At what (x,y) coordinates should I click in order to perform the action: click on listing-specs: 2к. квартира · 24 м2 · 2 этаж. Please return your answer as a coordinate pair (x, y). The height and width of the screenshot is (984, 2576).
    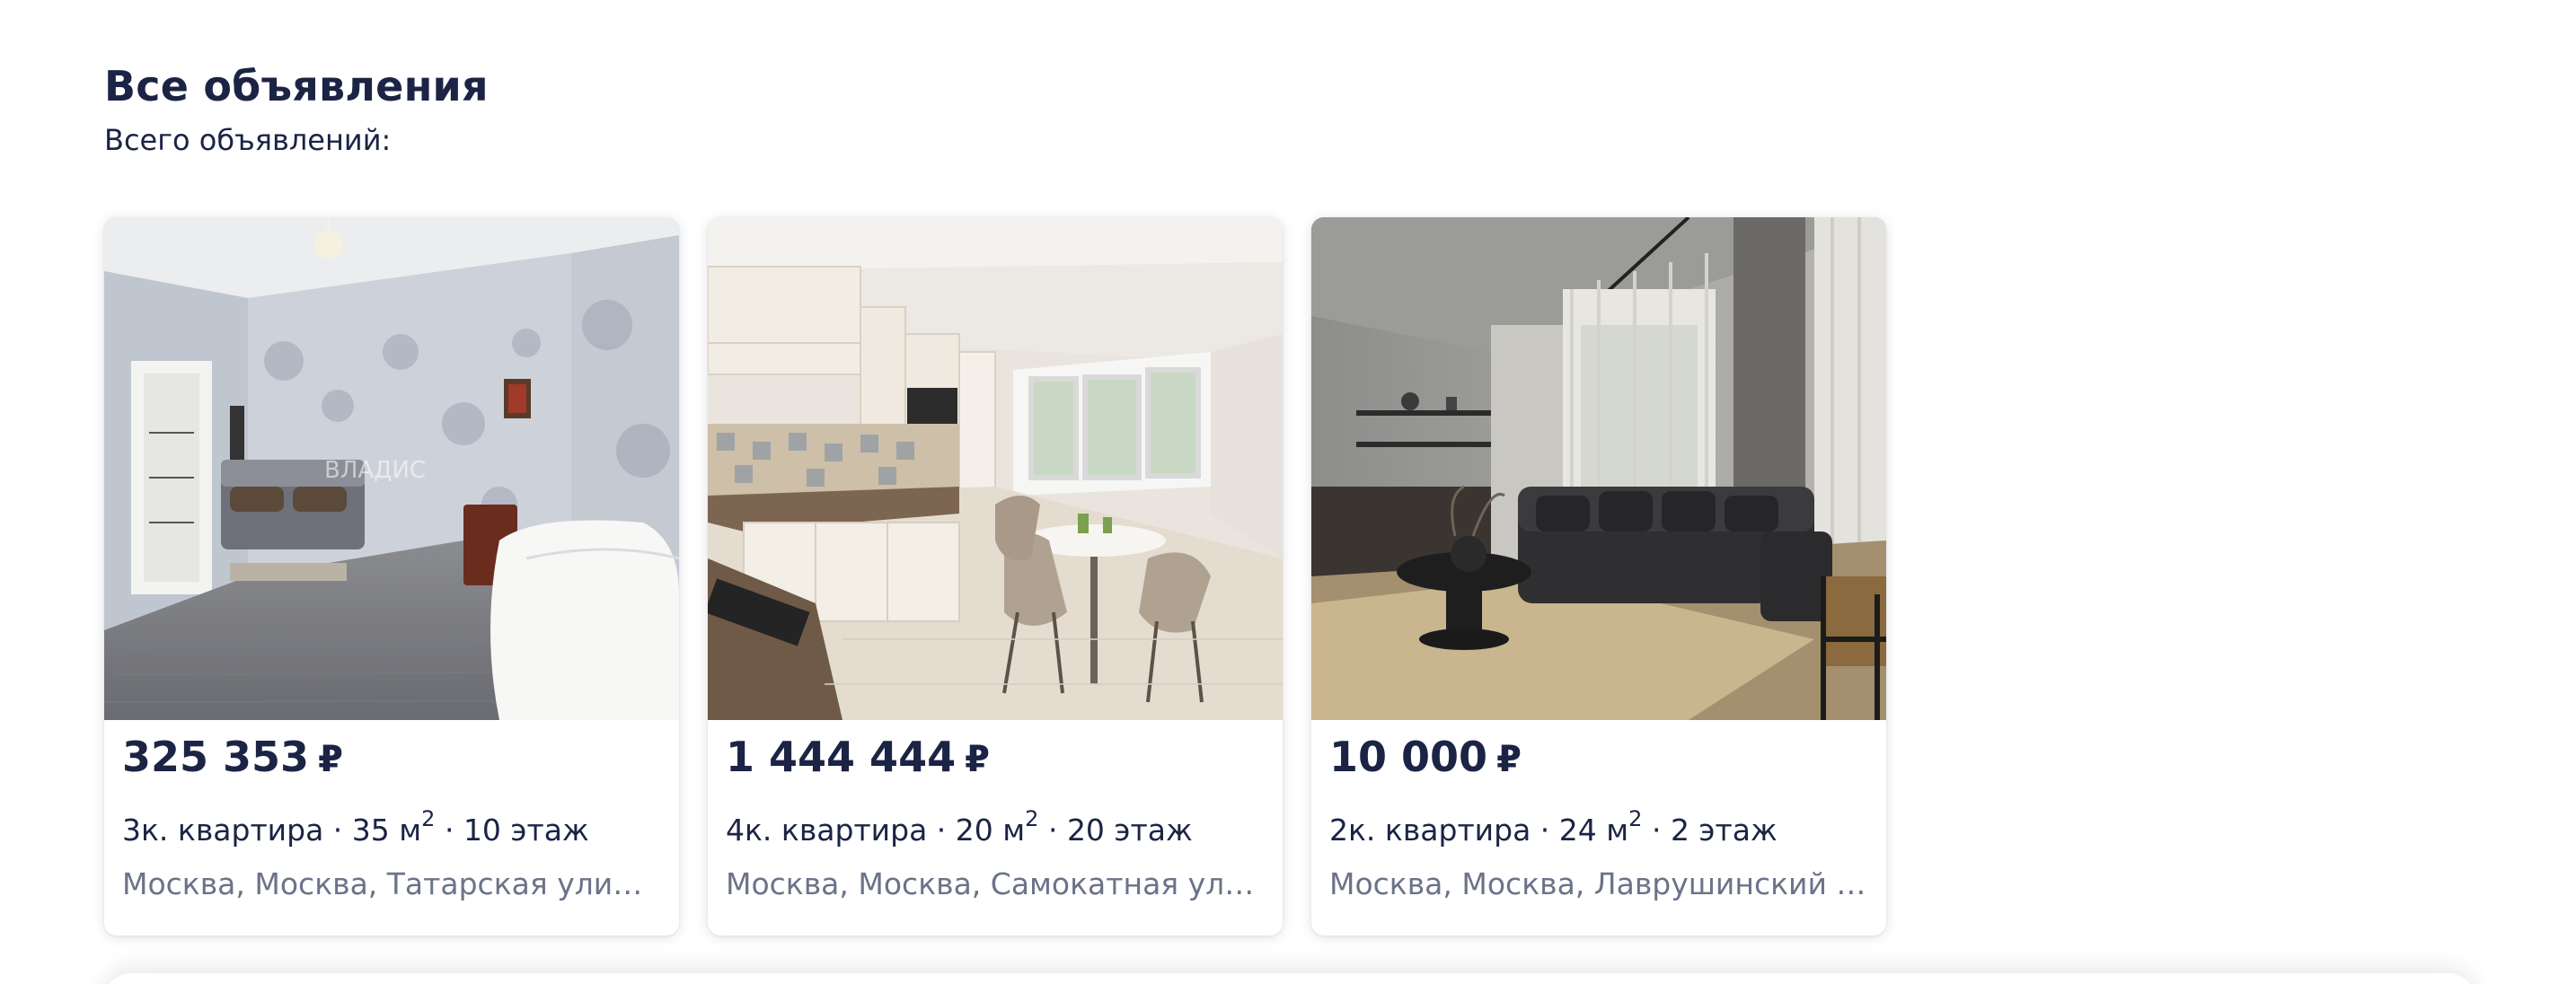
    Looking at the image, I should click on (1598, 826).